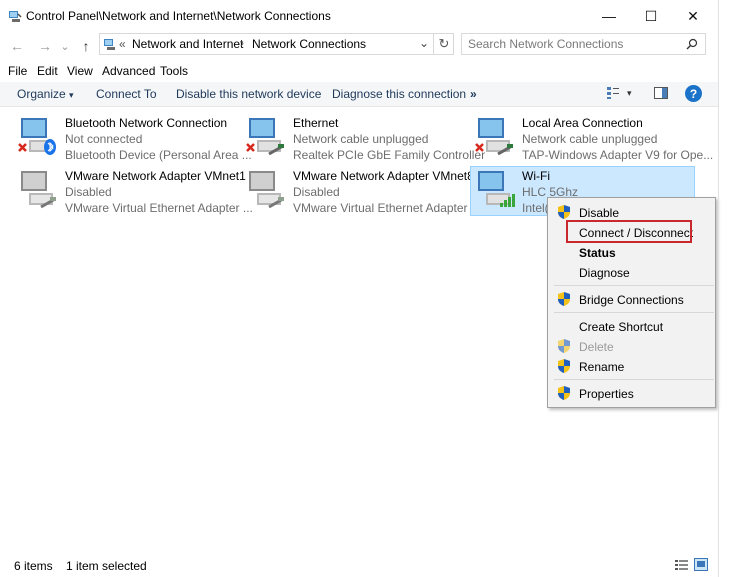 The width and height of the screenshot is (747, 577). What do you see at coordinates (359, 566) in the screenshot?
I see `status-bar: 6 items 1 item selected` at bounding box center [359, 566].